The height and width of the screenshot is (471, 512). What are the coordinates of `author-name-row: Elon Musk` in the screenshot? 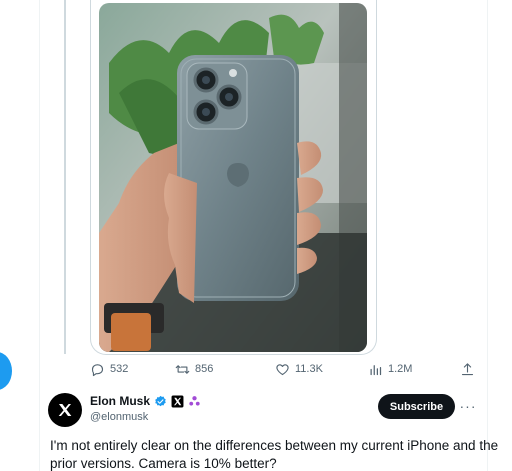 It's located at (145, 401).